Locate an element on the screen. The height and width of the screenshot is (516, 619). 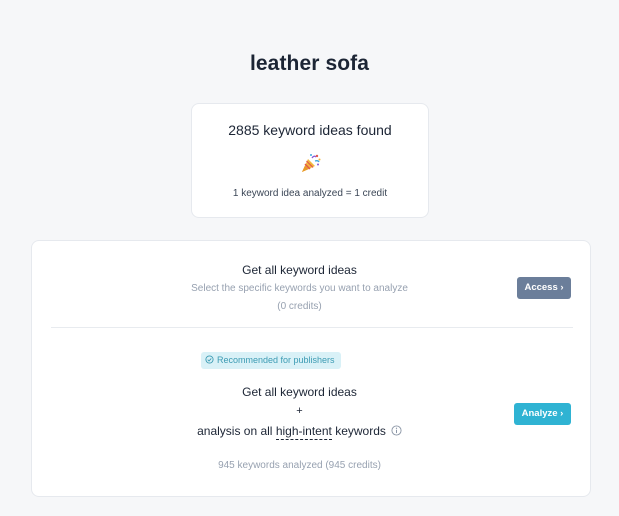
keyword-ideas-found-text: 2885 keyword ideas found is located at coordinates (310, 130).